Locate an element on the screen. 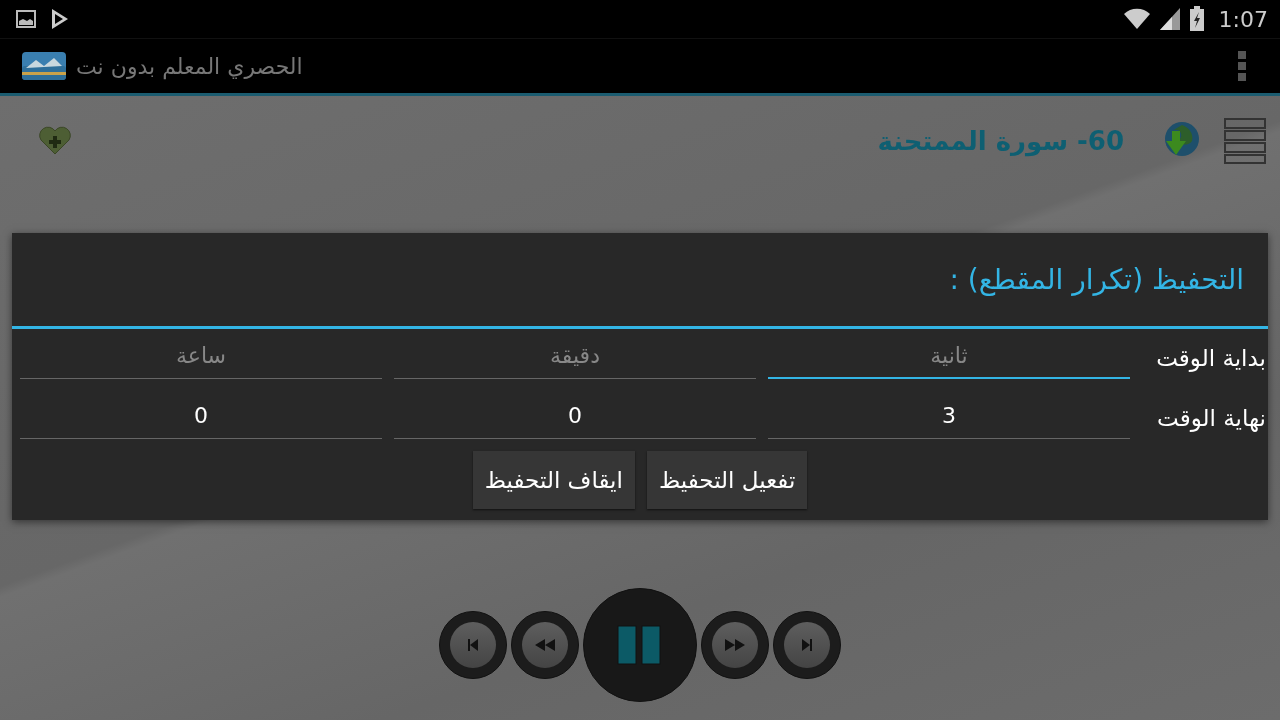 This screenshot has height=720, width=1280. menu-icon is located at coordinates (1245, 141).